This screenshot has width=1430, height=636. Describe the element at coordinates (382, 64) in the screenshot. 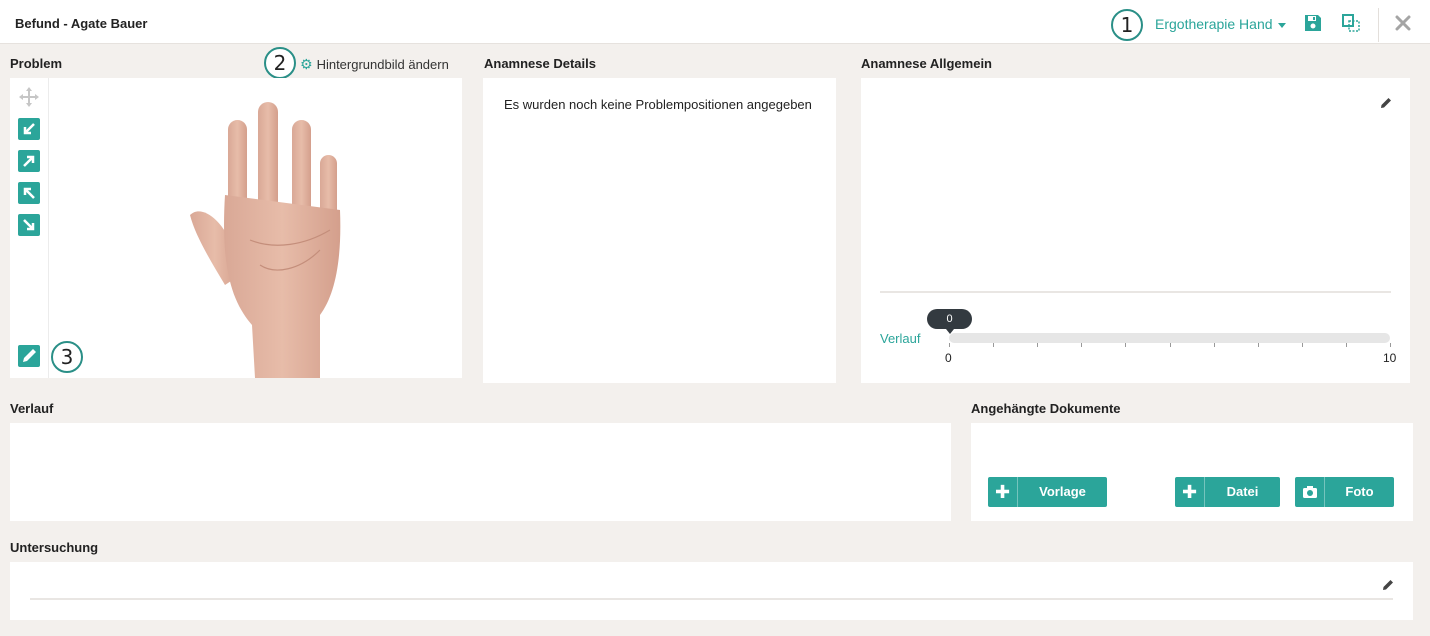

I see `change-background-label: Hintergrundbild ändern` at that location.